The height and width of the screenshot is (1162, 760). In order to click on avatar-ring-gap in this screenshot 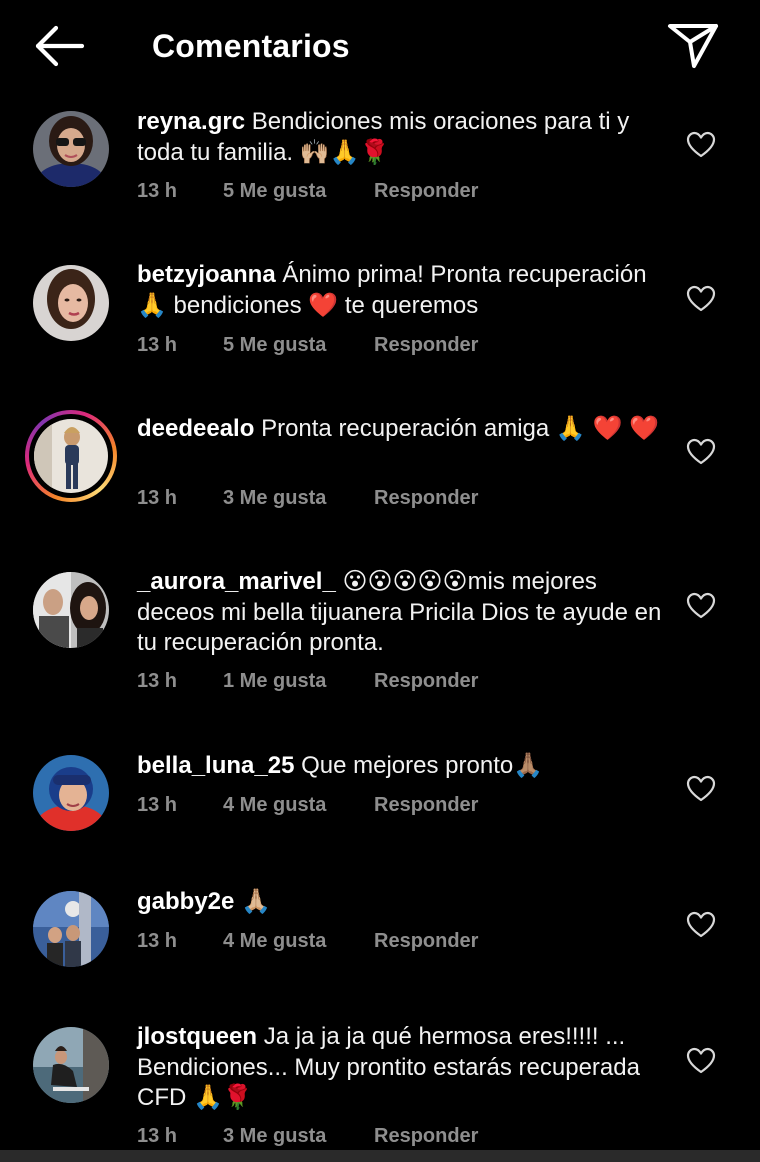, I will do `click(71, 456)`.